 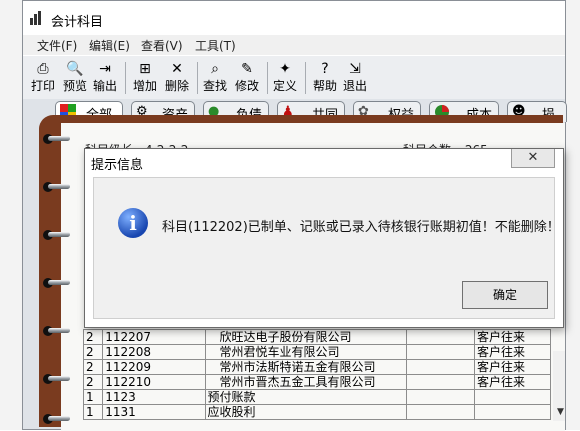 What do you see at coordinates (43, 69) in the screenshot?
I see `printer-icon: ⎙` at bounding box center [43, 69].